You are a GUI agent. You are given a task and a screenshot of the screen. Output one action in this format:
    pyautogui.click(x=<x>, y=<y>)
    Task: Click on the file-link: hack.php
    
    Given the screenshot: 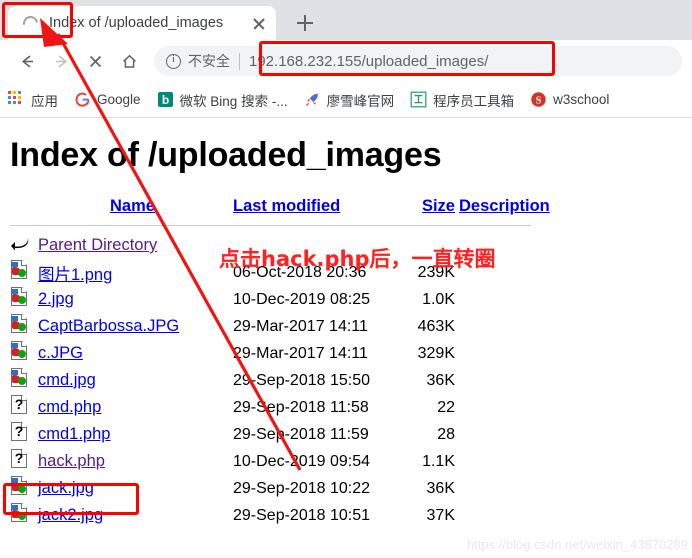 What is the action you would take?
    pyautogui.click(x=71, y=461)
    